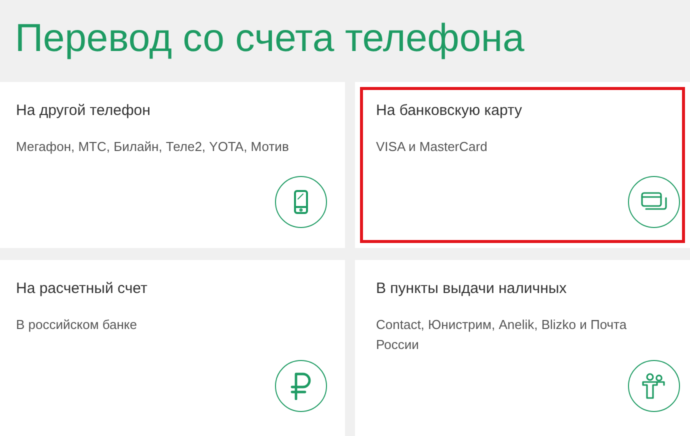 The height and width of the screenshot is (436, 690). Describe the element at coordinates (301, 386) in the screenshot. I see `ruble-icon` at that location.